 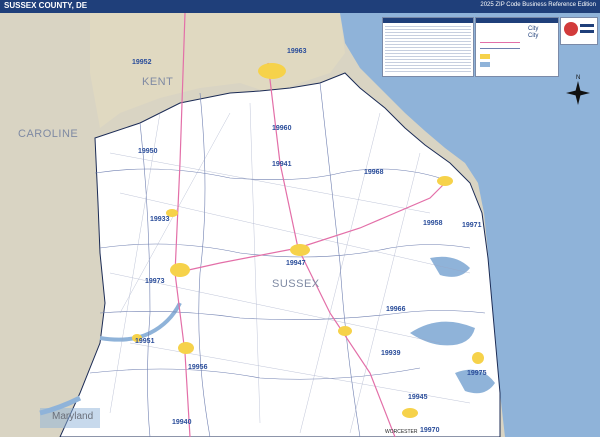 What do you see at coordinates (198, 367) in the screenshot?
I see `zip-label: 19956` at bounding box center [198, 367].